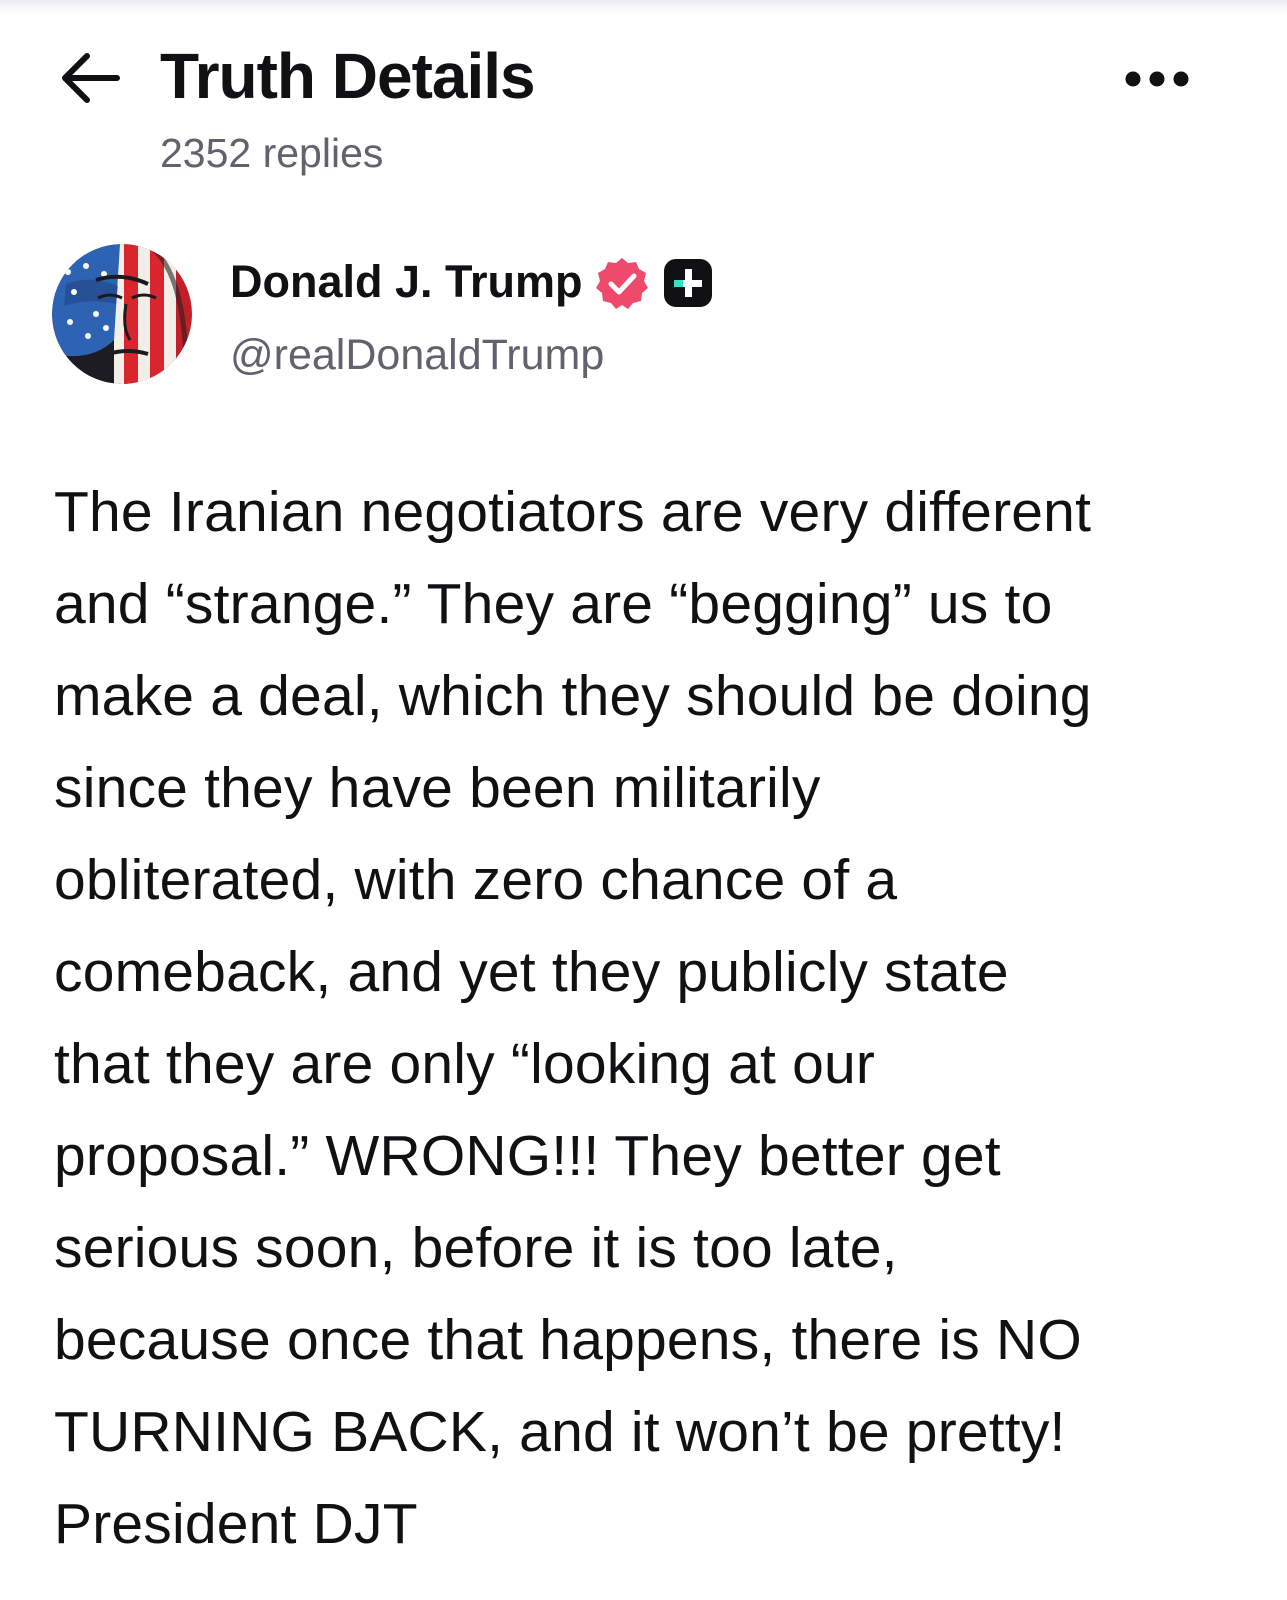 The width and height of the screenshot is (1287, 1600). I want to click on author-avatar, so click(122, 314).